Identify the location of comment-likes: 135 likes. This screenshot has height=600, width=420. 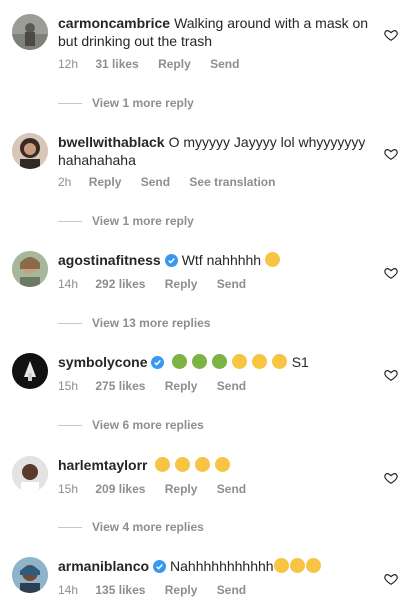
(120, 590).